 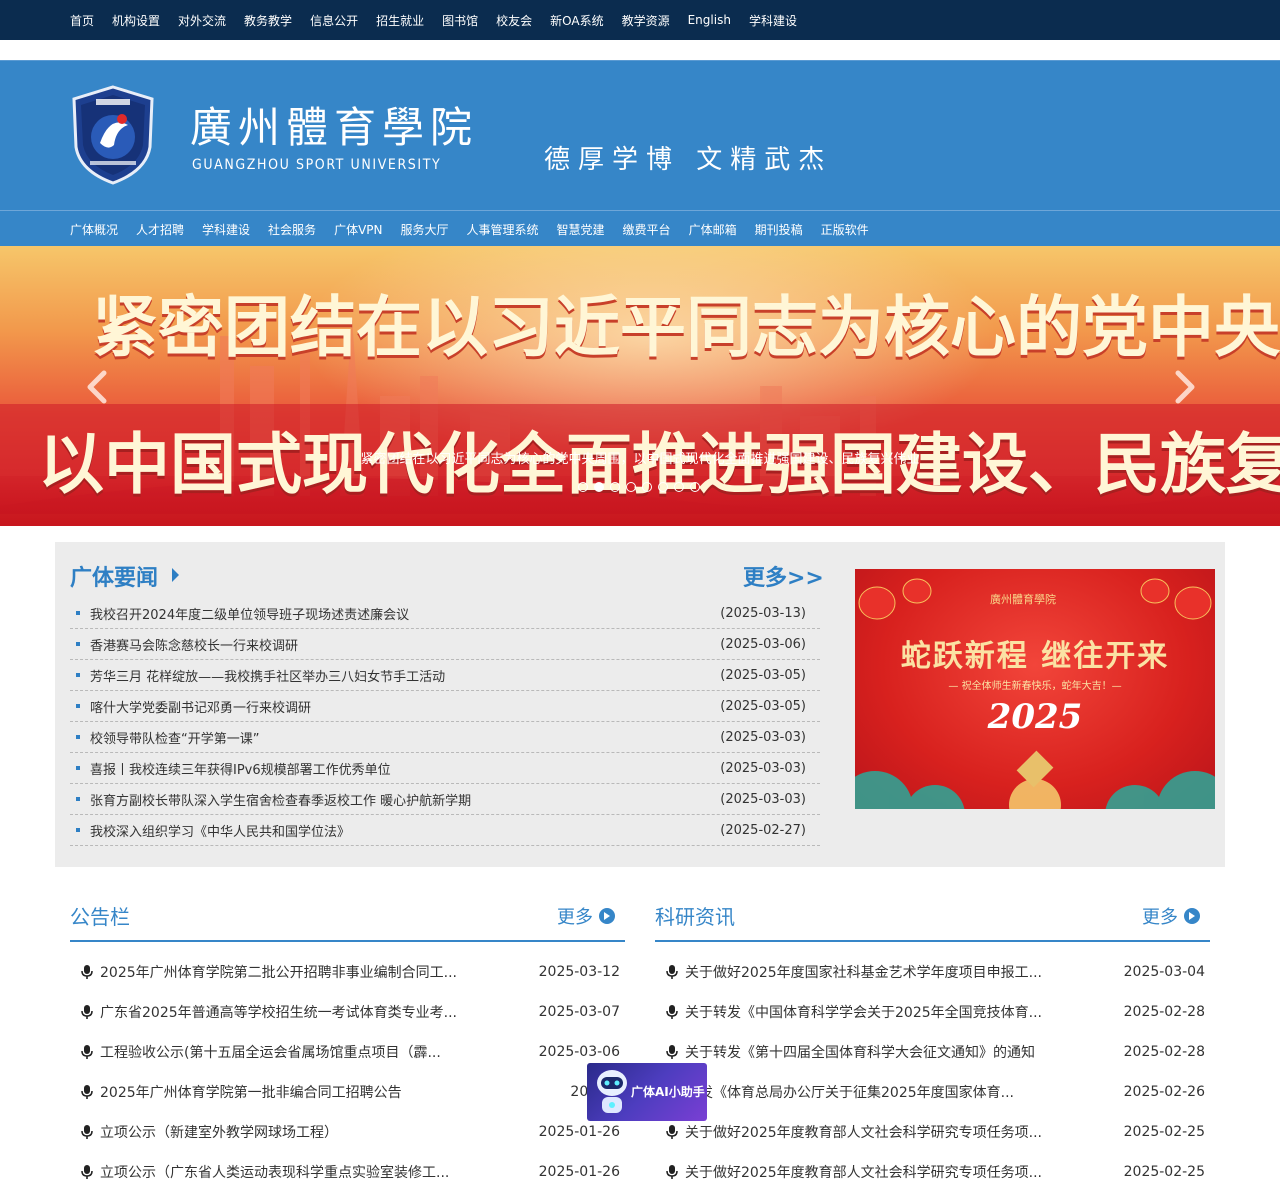 What do you see at coordinates (1035, 689) in the screenshot?
I see `new-year-promo-image: 廣州體育學院 蛇跃新程 继往开来 — 祝全体师生新春快乐，蛇年大吉！— 2025` at bounding box center [1035, 689].